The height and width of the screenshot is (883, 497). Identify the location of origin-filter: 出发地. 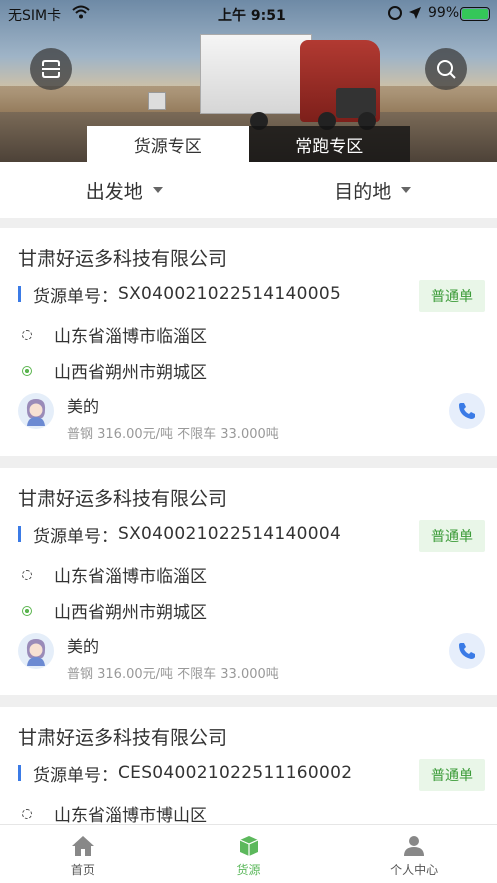
(124, 190).